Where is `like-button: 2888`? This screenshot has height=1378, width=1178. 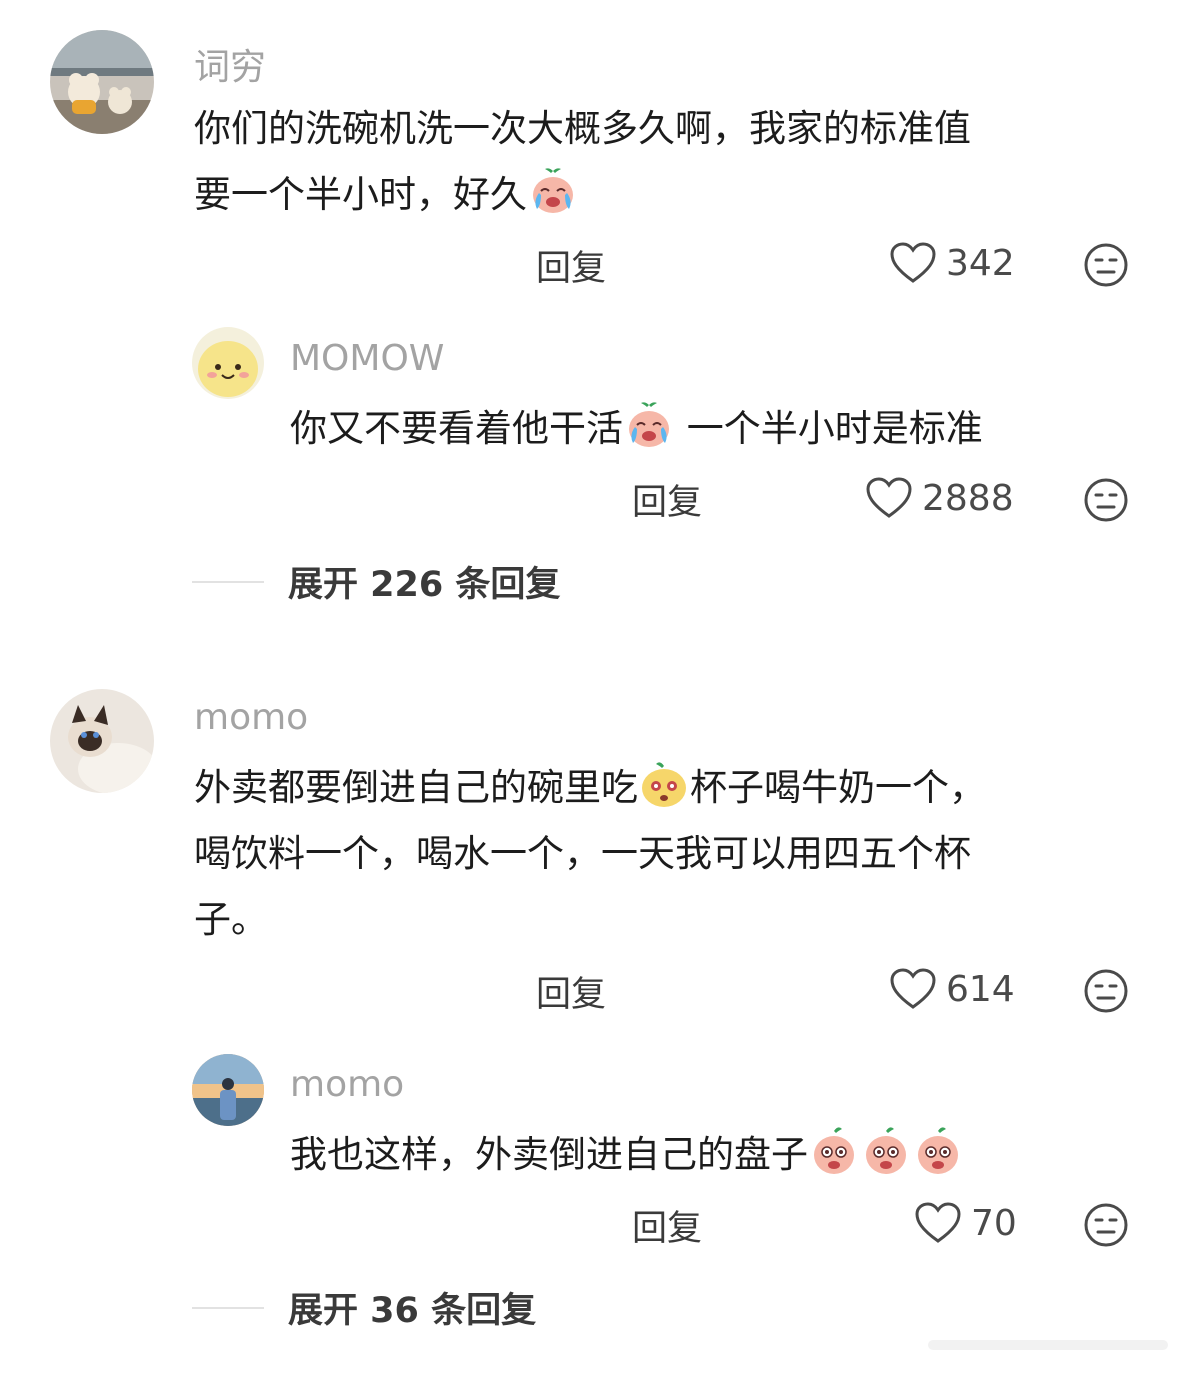 like-button: 2888 is located at coordinates (940, 498).